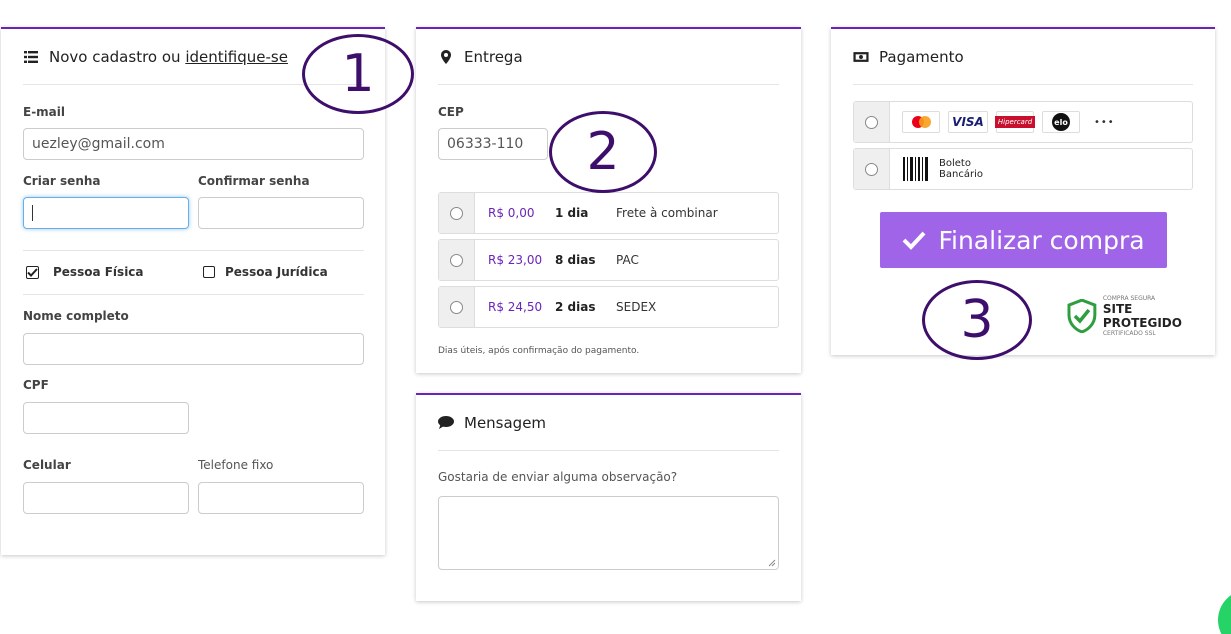 The image size is (1231, 634). What do you see at coordinates (968, 122) in the screenshot?
I see `visa-icon: VISA` at bounding box center [968, 122].